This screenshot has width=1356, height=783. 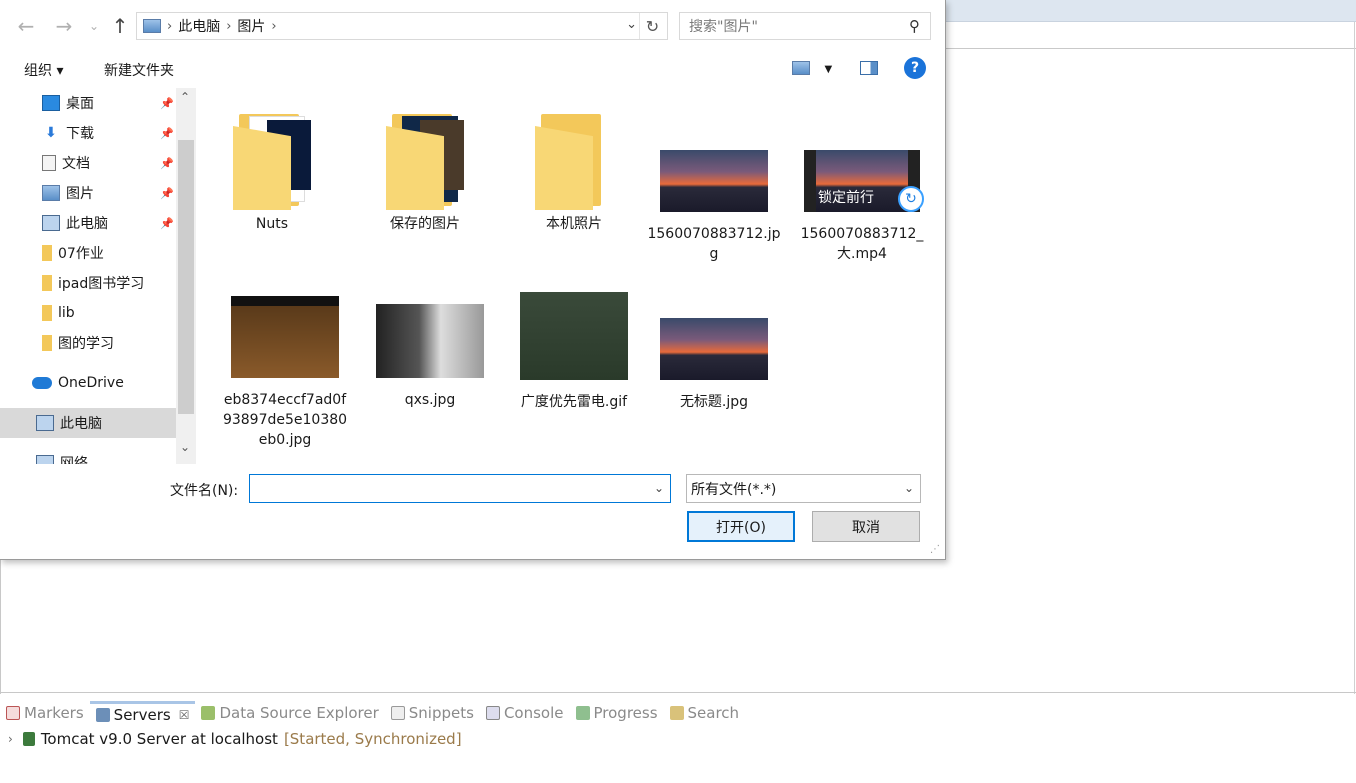 I want to click on forward-button: →, so click(x=64, y=26).